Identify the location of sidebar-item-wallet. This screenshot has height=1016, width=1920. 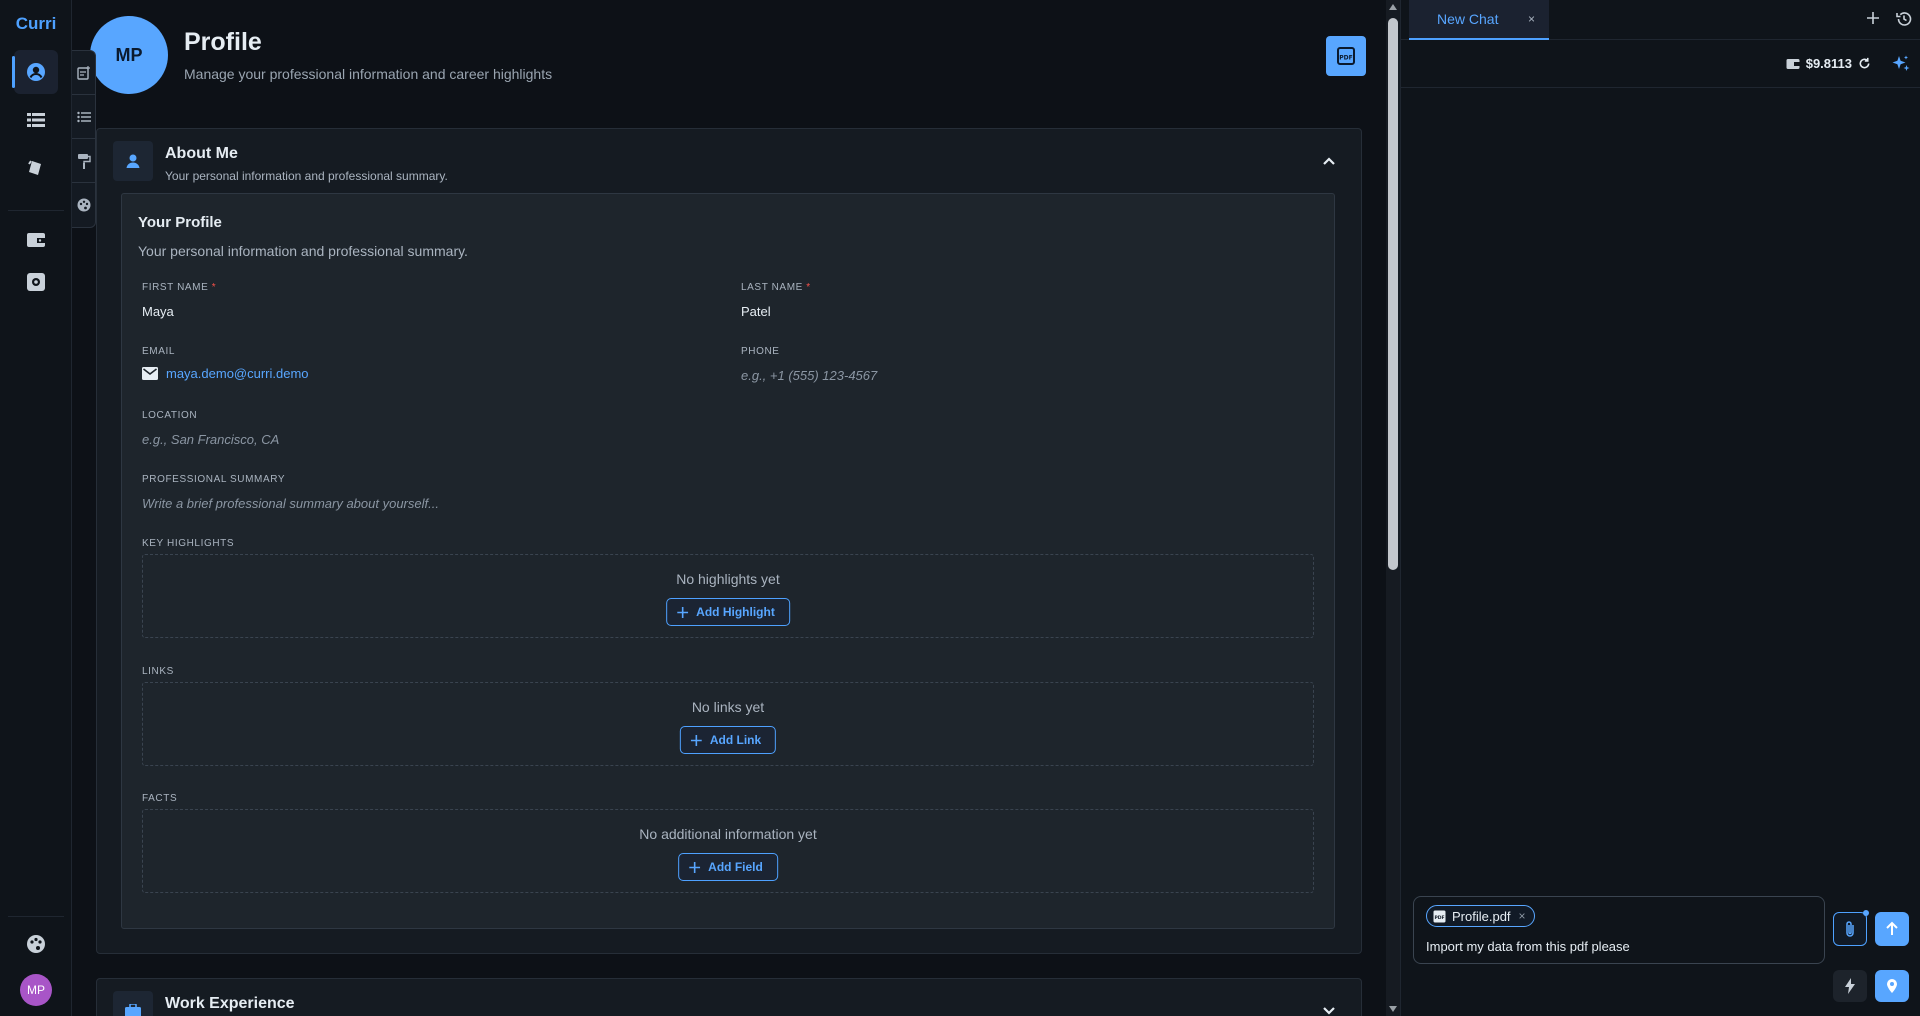
(36, 240).